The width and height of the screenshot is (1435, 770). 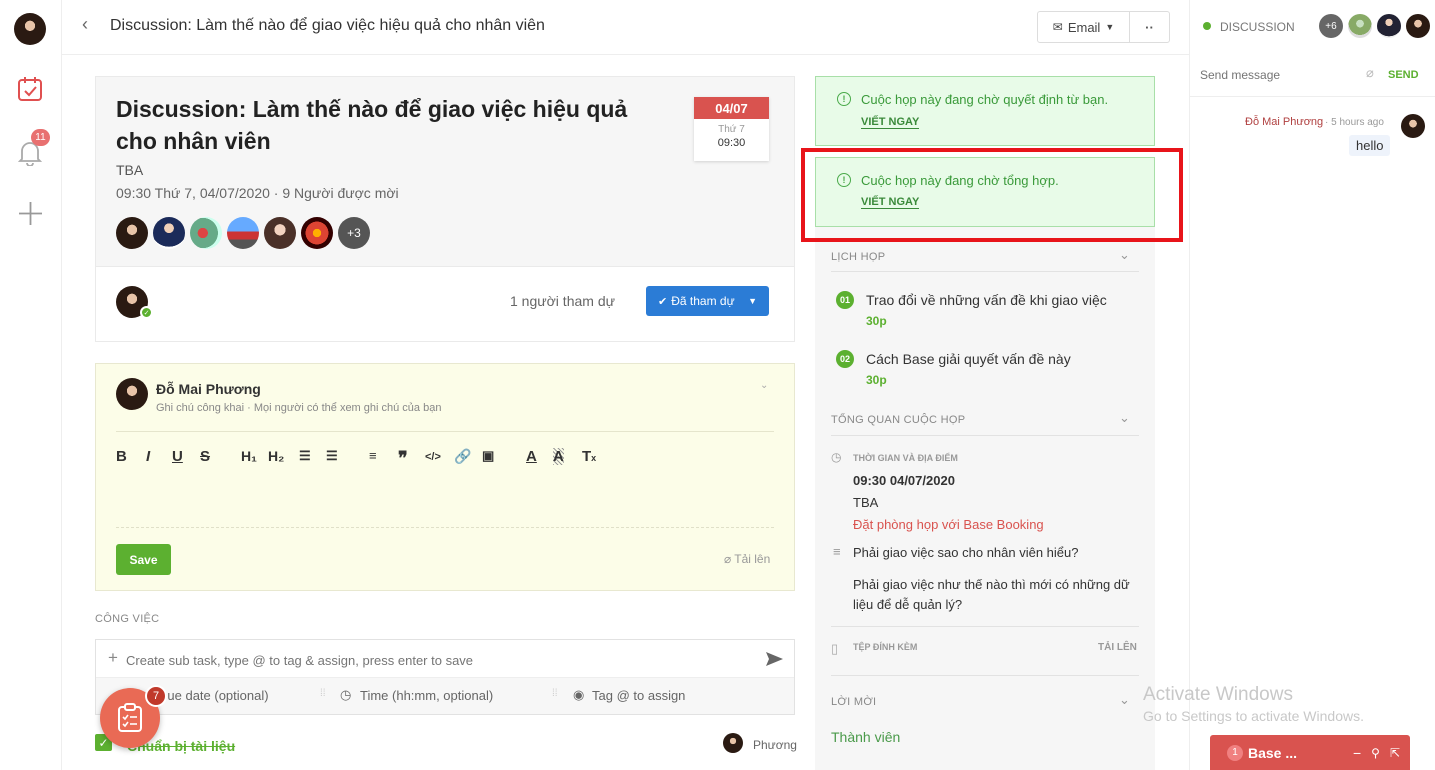 I want to click on link-icon: 🔗, so click(x=462, y=456).